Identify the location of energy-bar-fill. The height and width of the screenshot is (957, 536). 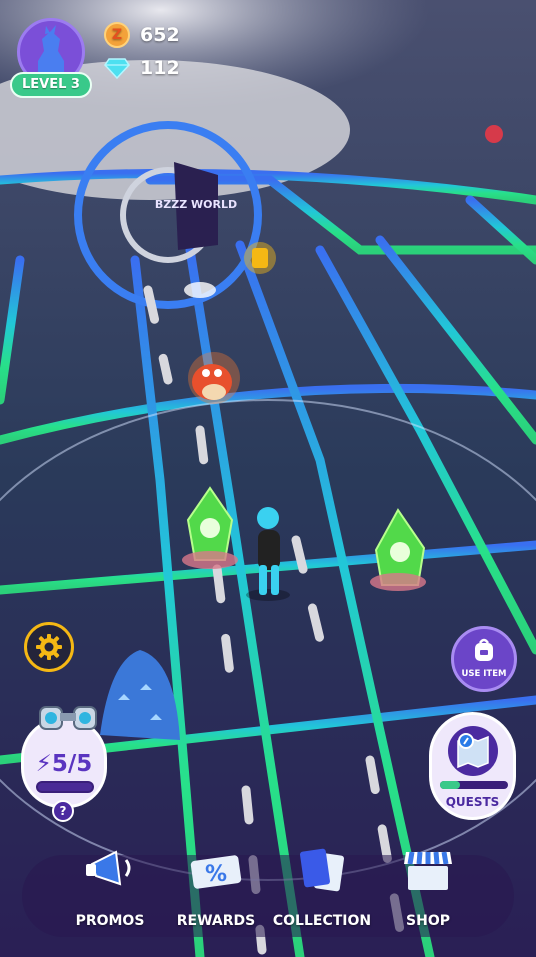
(65, 787).